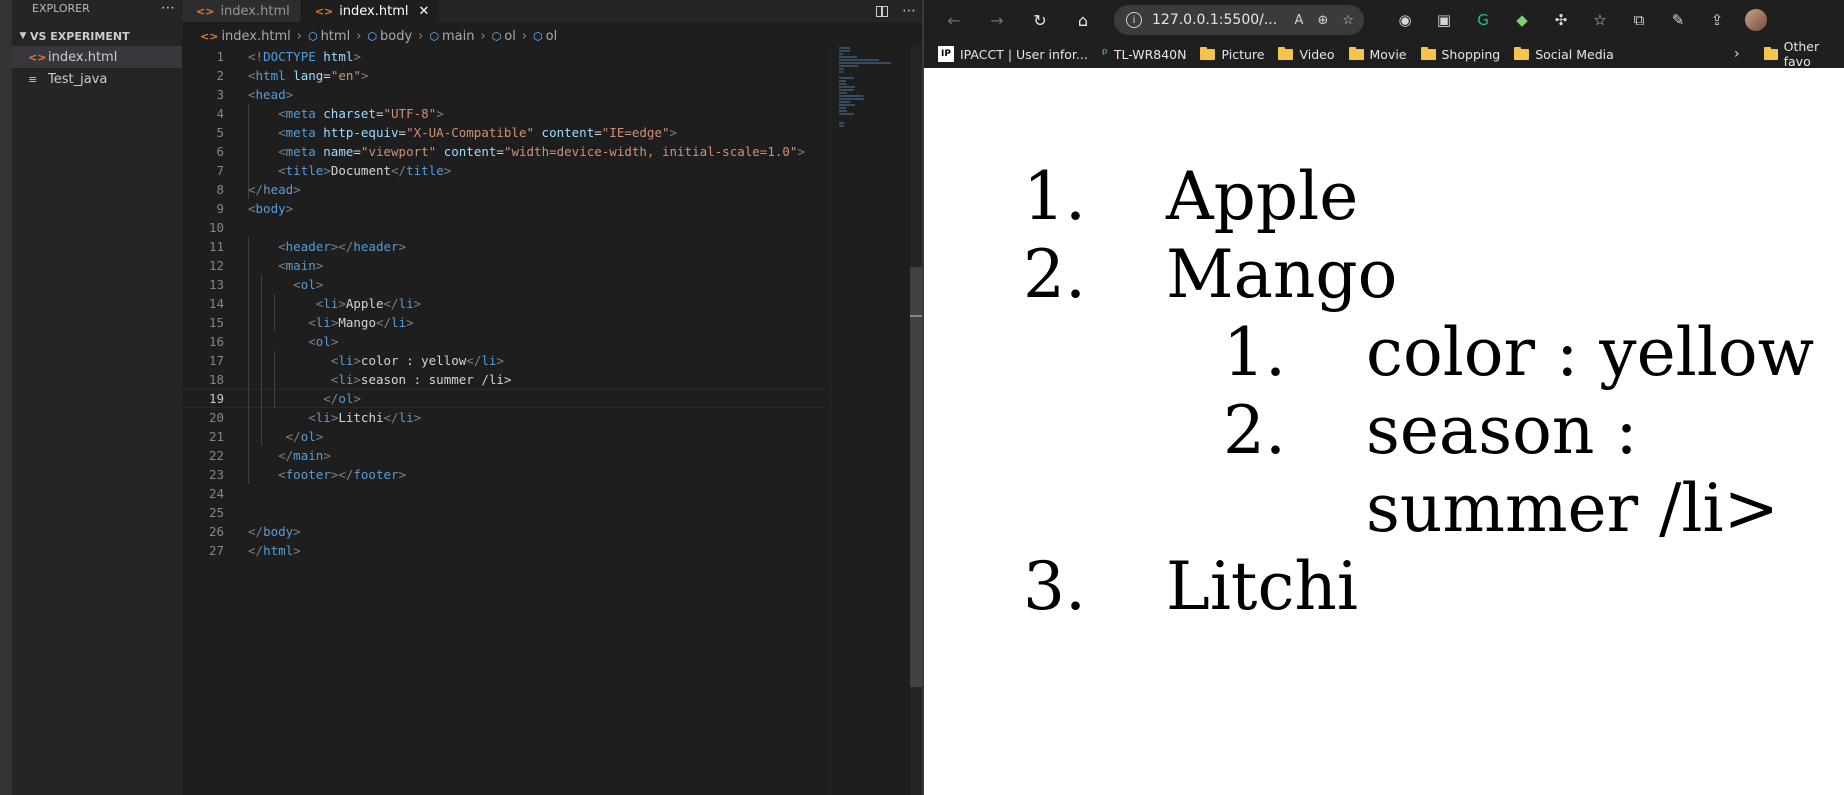 This screenshot has width=1844, height=795. Describe the element at coordinates (504, 227) in the screenshot. I see `code-line: 10` at that location.